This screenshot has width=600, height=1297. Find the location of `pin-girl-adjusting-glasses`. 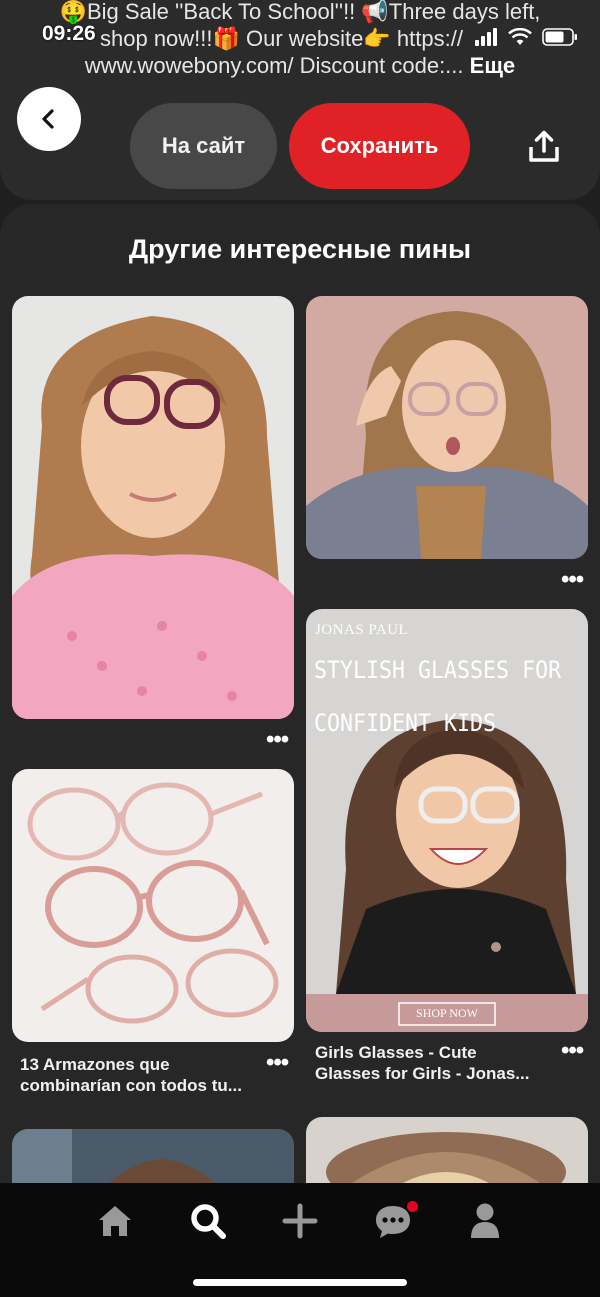

pin-girl-adjusting-glasses is located at coordinates (447, 427).